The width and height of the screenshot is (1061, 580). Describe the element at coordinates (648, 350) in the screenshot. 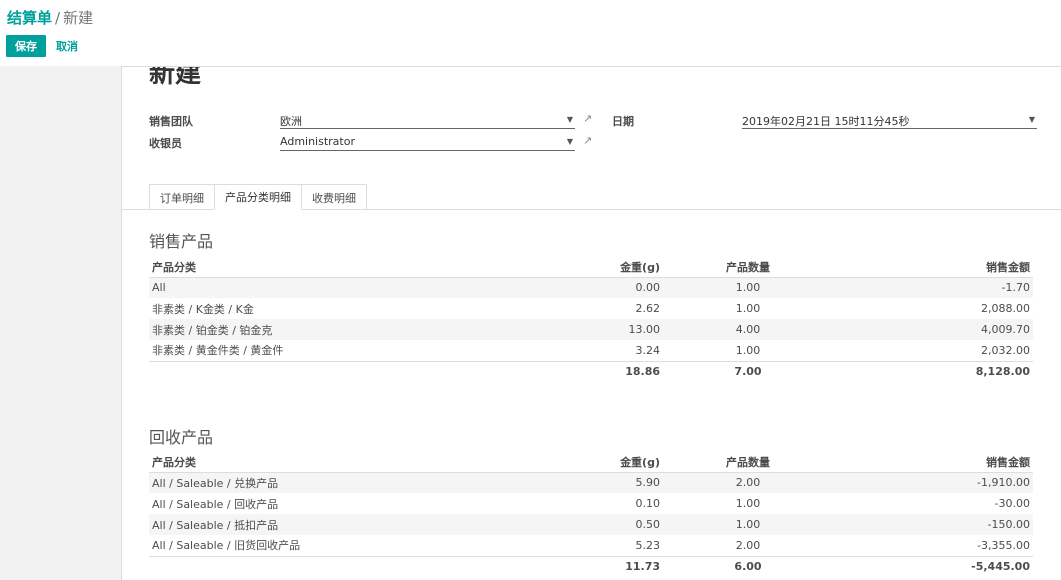

I see `table-cell: 3.24` at that location.